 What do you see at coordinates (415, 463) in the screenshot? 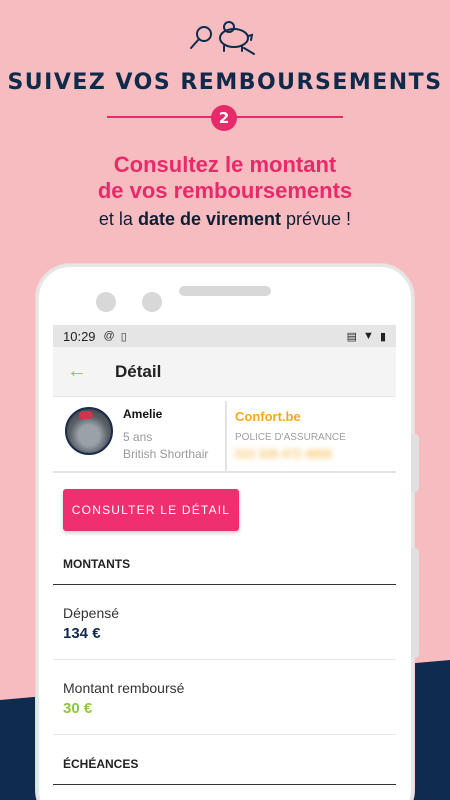
I see `phone-side-button` at bounding box center [415, 463].